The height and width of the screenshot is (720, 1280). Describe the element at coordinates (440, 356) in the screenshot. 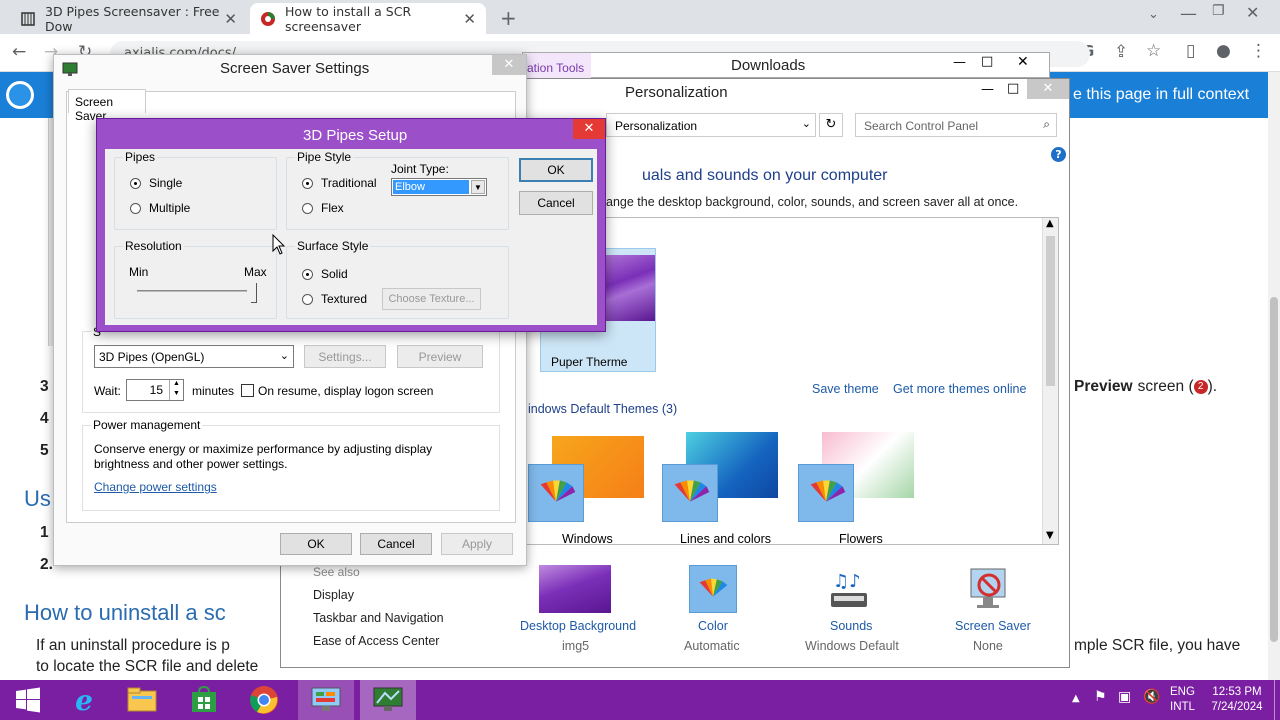

I see `preview-button: Preview` at that location.